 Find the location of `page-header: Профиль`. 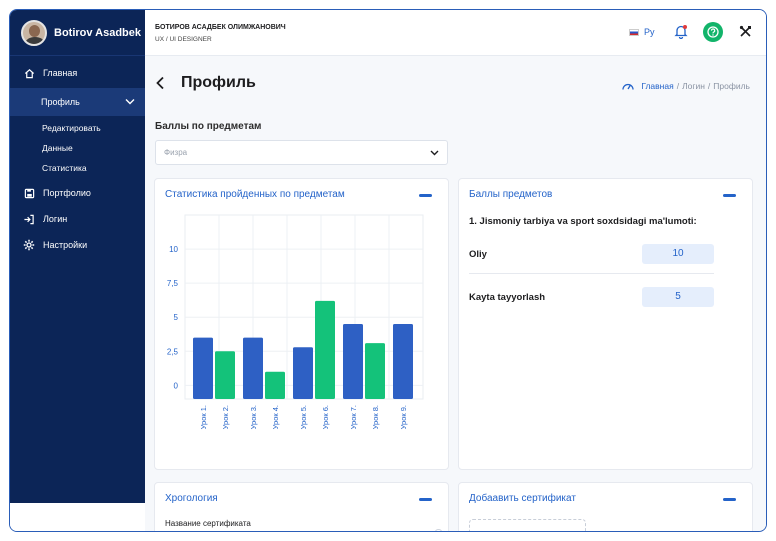

page-header: Профиль is located at coordinates (205, 83).